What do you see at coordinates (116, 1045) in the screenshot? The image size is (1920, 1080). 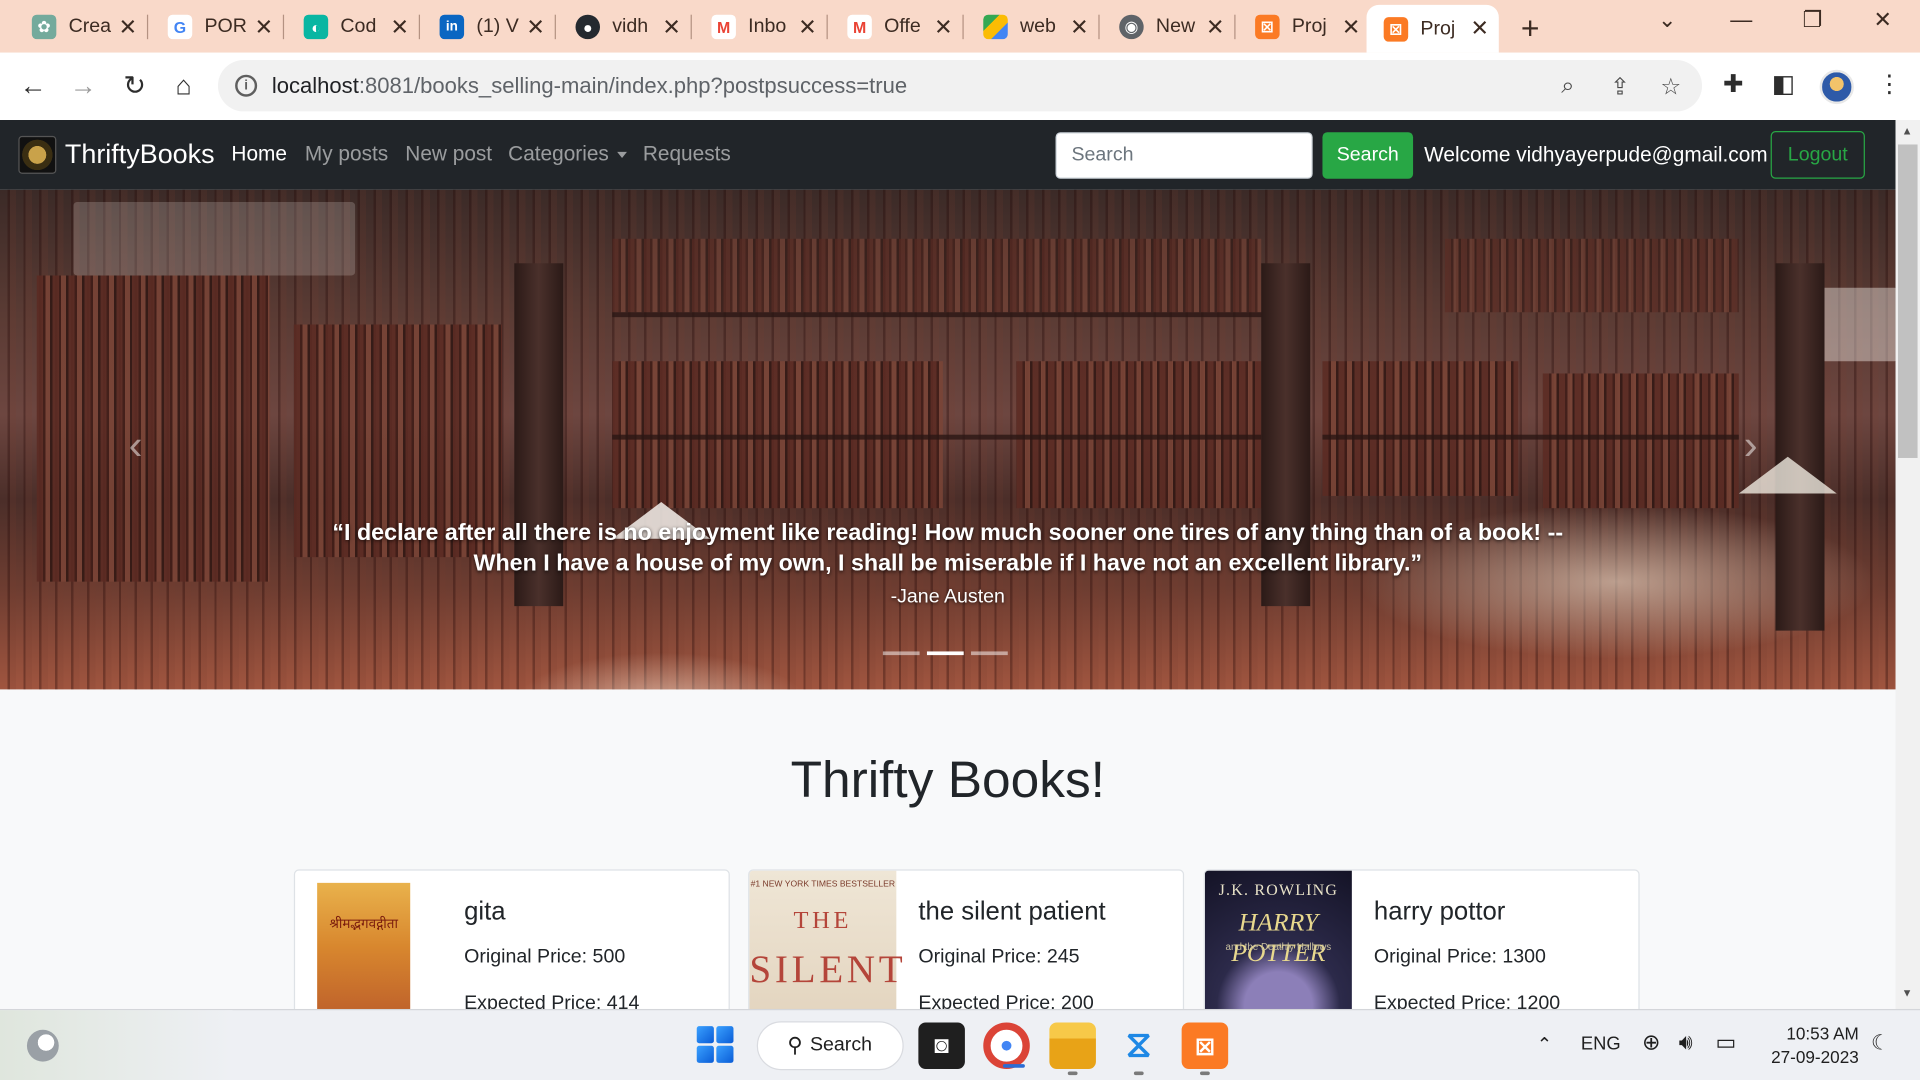 I see `widgets-area` at bounding box center [116, 1045].